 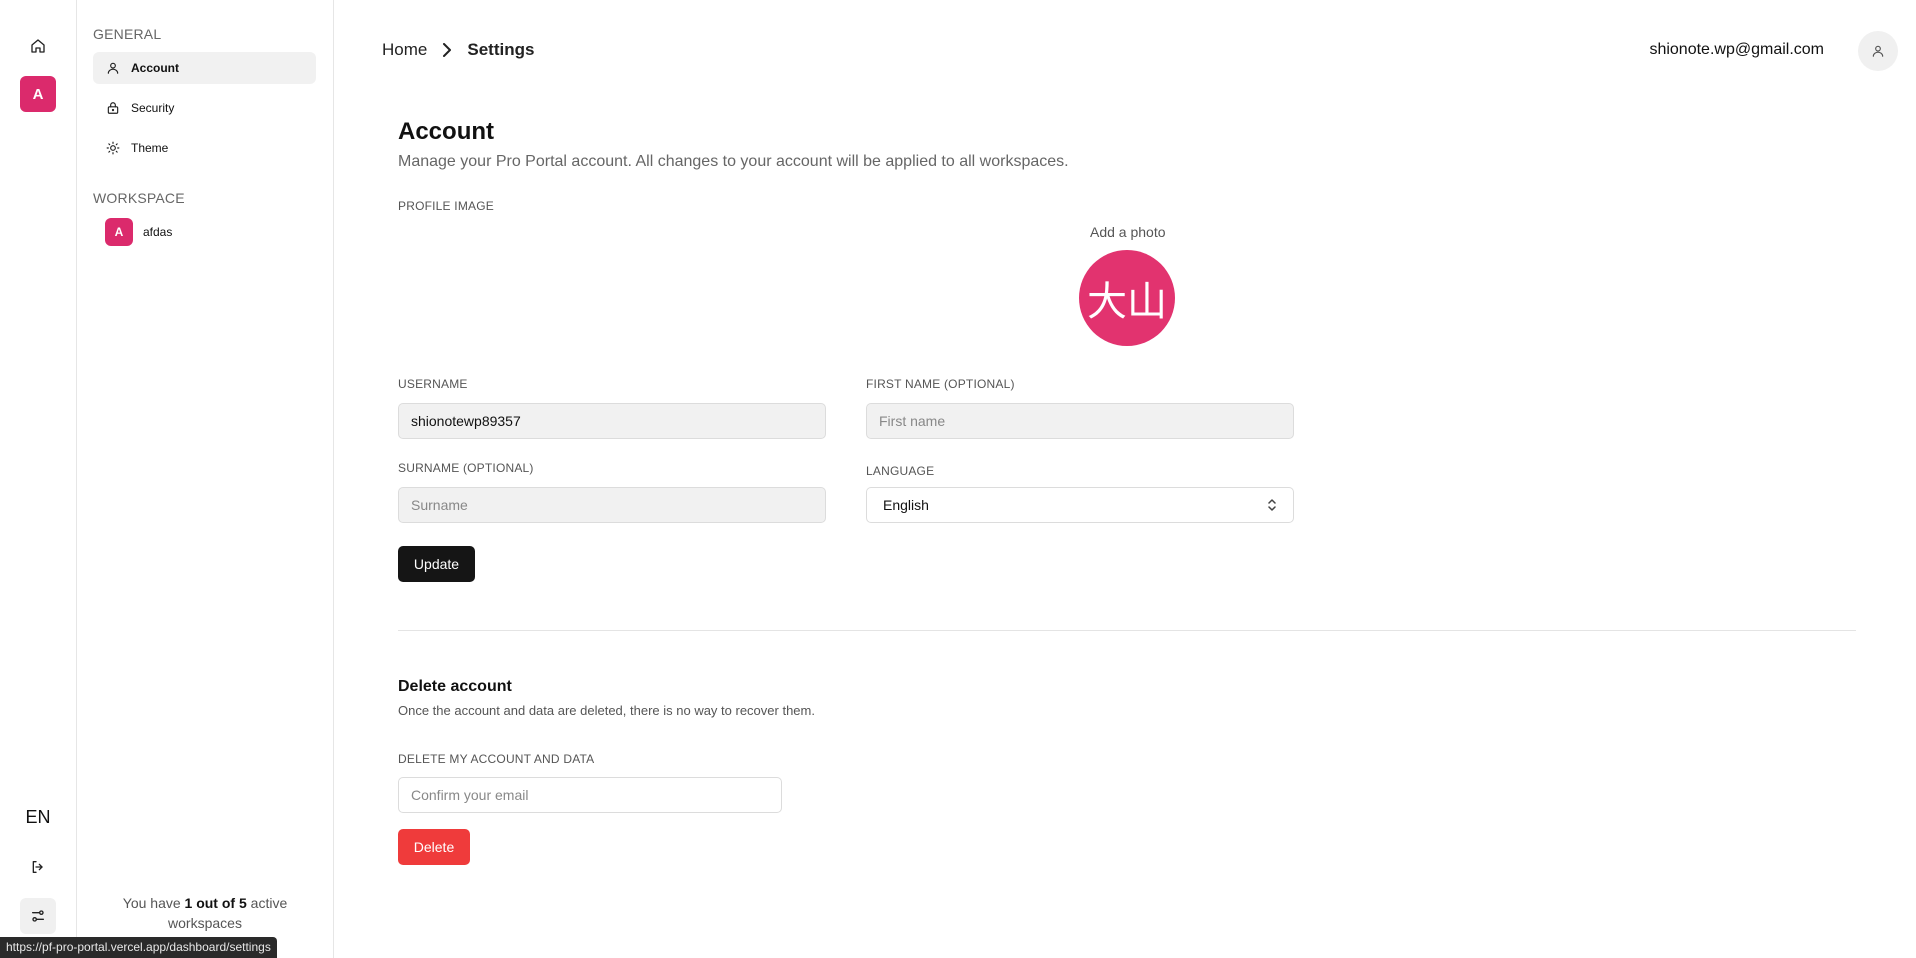 What do you see at coordinates (466, 468) in the screenshot?
I see `surname-label: SURNAME (OPTIONAL)` at bounding box center [466, 468].